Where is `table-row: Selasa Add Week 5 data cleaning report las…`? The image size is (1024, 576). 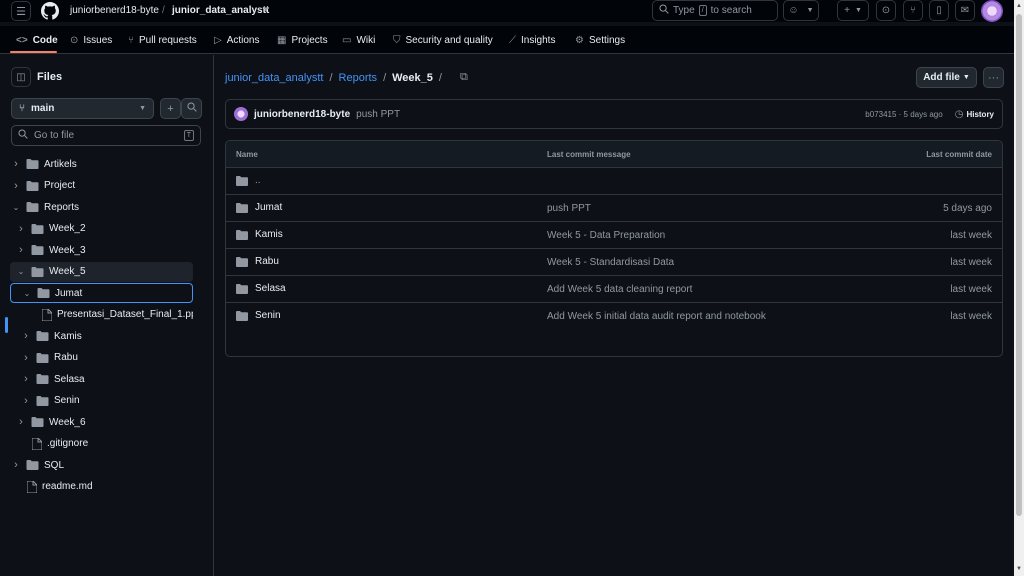 table-row: Selasa Add Week 5 data cleaning report las… is located at coordinates (614, 289).